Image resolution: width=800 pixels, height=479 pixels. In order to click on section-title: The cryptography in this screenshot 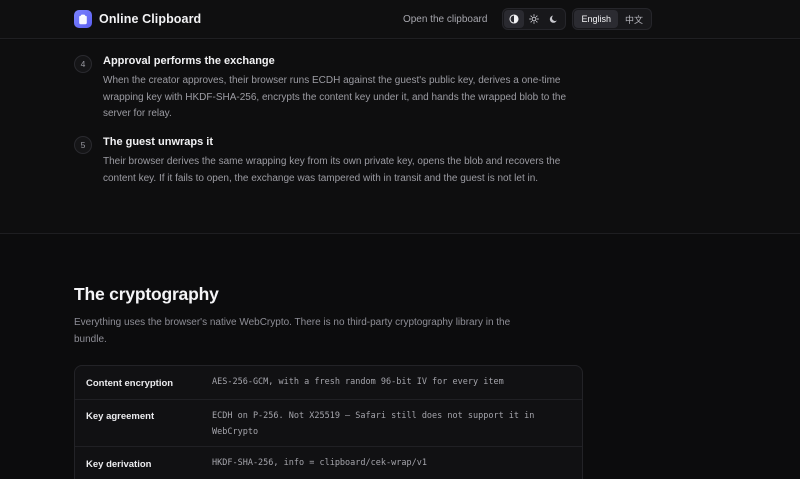, I will do `click(146, 294)`.